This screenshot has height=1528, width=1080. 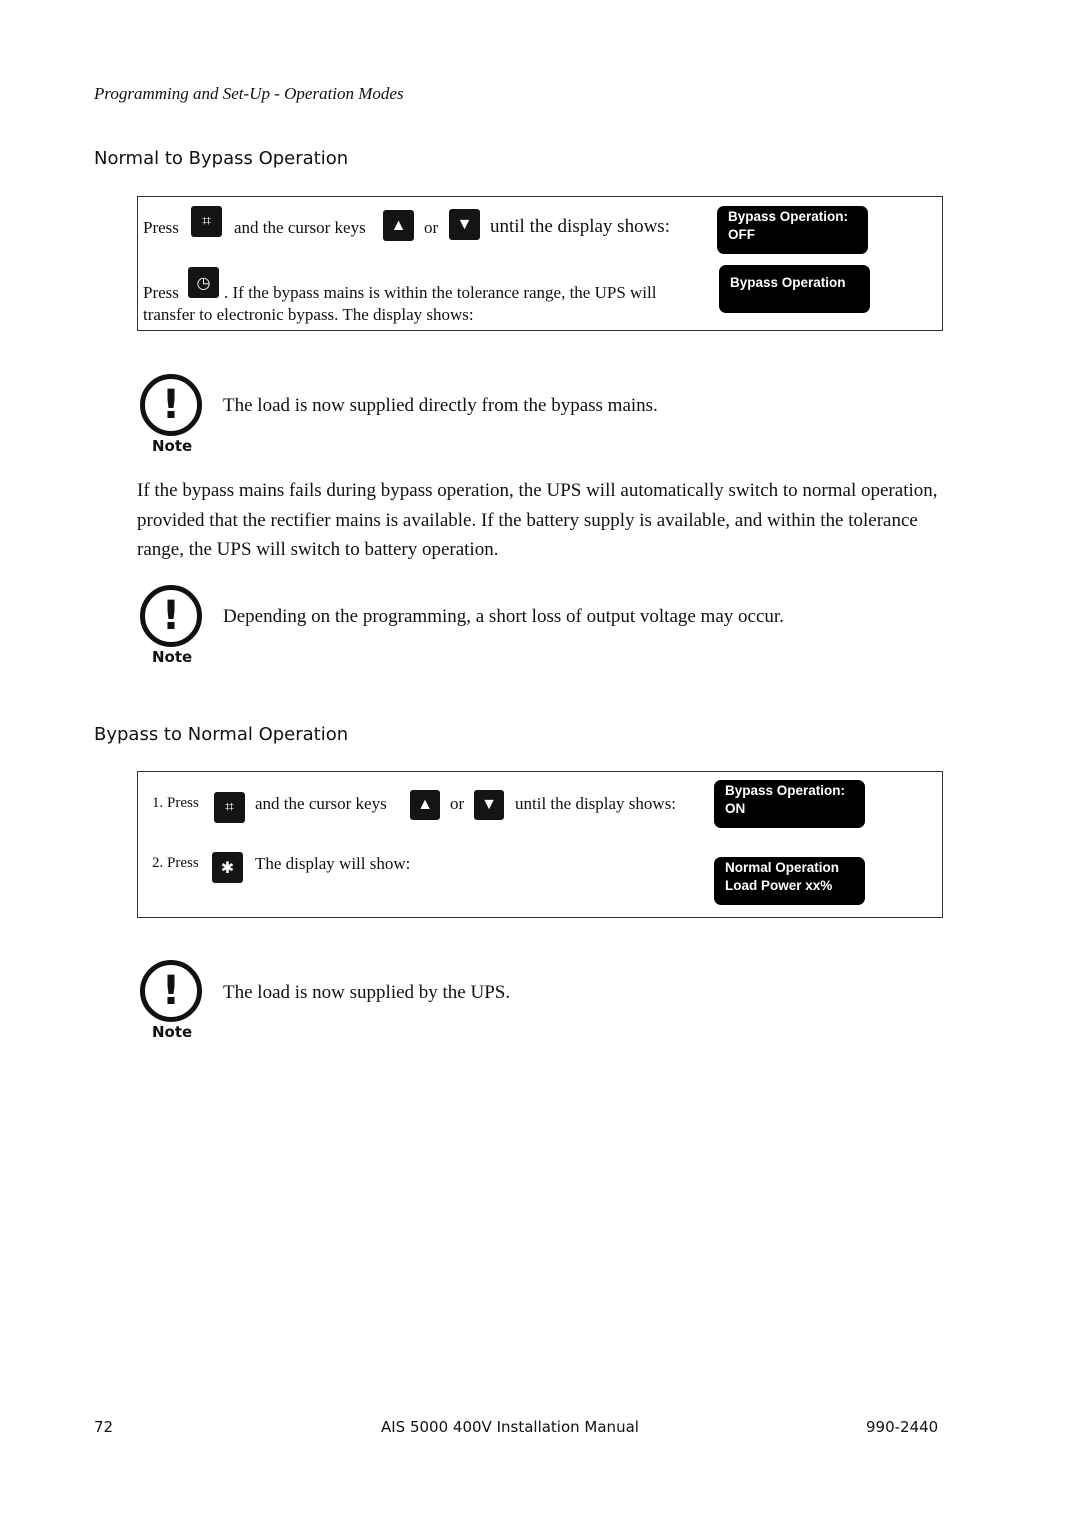 I want to click on lcd-line: Bypass Operation, so click(x=788, y=282).